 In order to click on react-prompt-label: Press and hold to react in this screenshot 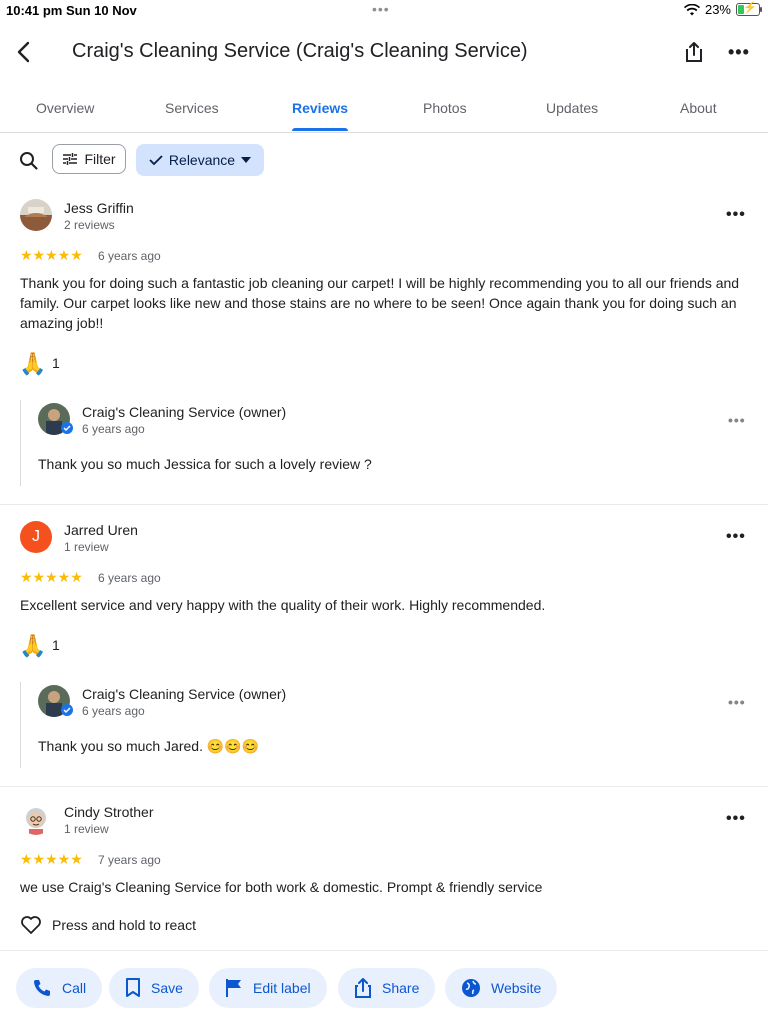, I will do `click(124, 925)`.